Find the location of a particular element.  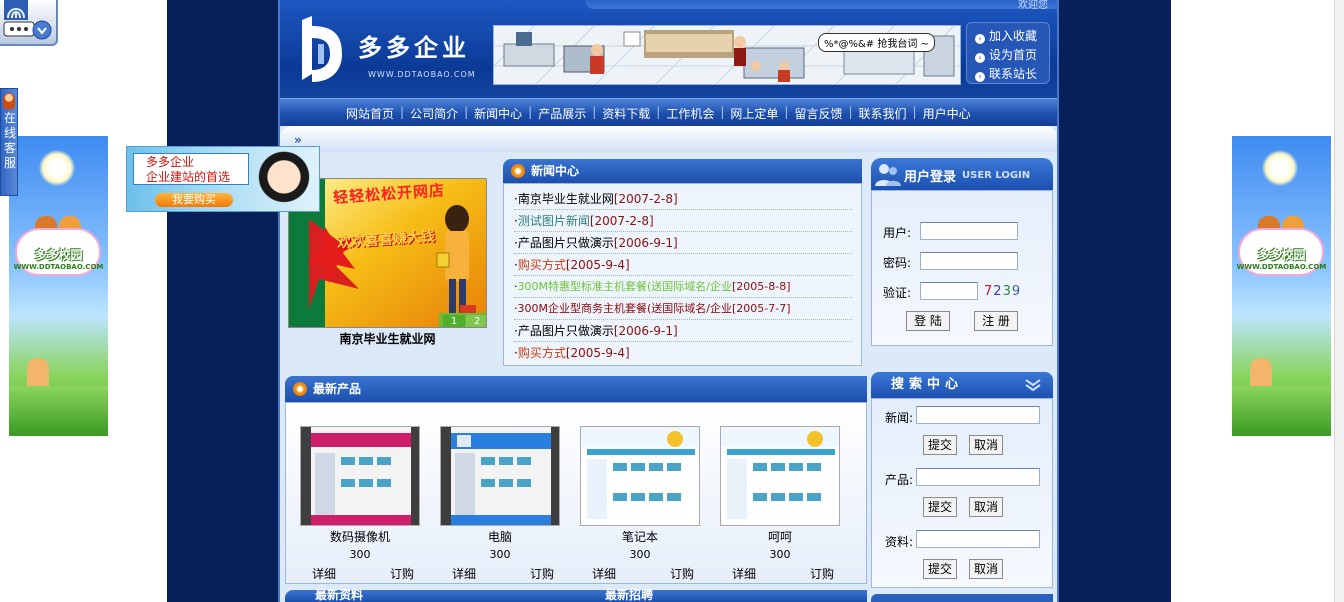

search-products-input is located at coordinates (978, 477).